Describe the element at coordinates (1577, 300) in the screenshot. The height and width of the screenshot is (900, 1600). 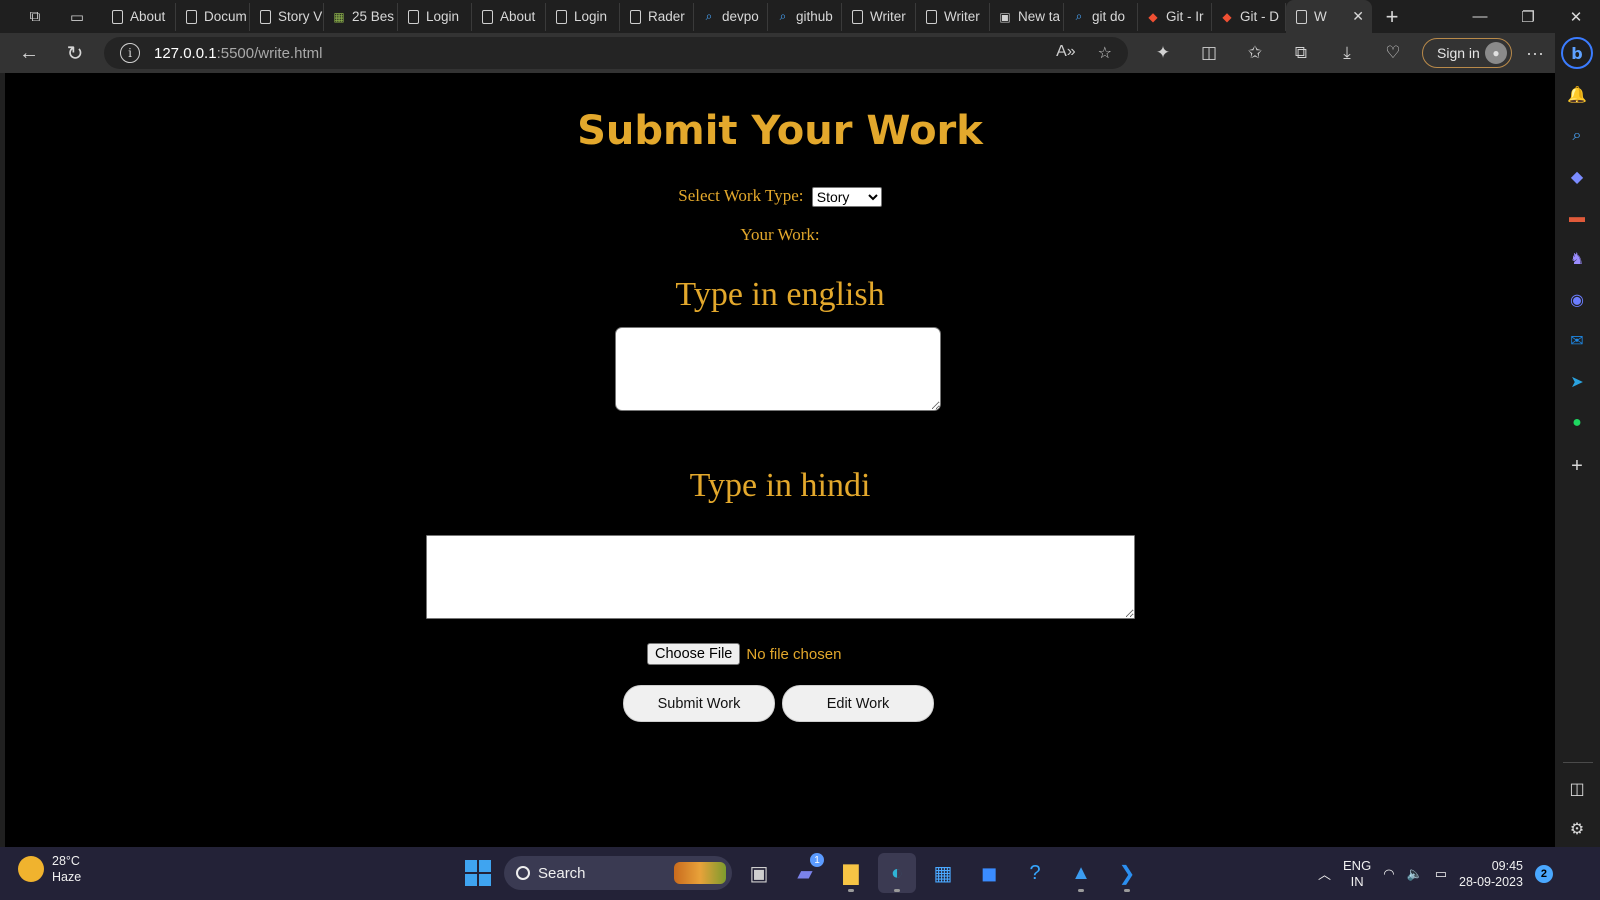
I see `microsoft-365-icon: ◉` at that location.